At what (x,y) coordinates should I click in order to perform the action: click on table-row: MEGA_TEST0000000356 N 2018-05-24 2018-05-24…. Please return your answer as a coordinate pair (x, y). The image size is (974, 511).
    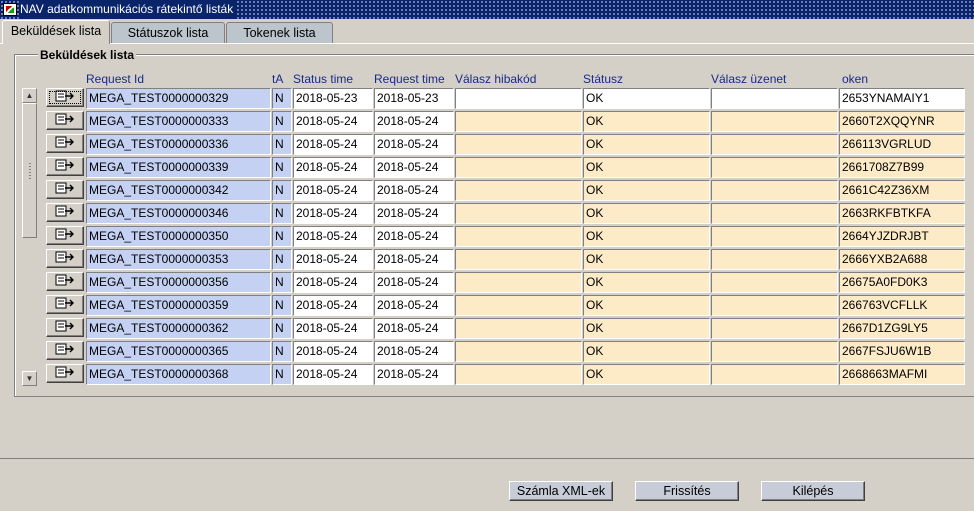
    Looking at the image, I should click on (487, 282).